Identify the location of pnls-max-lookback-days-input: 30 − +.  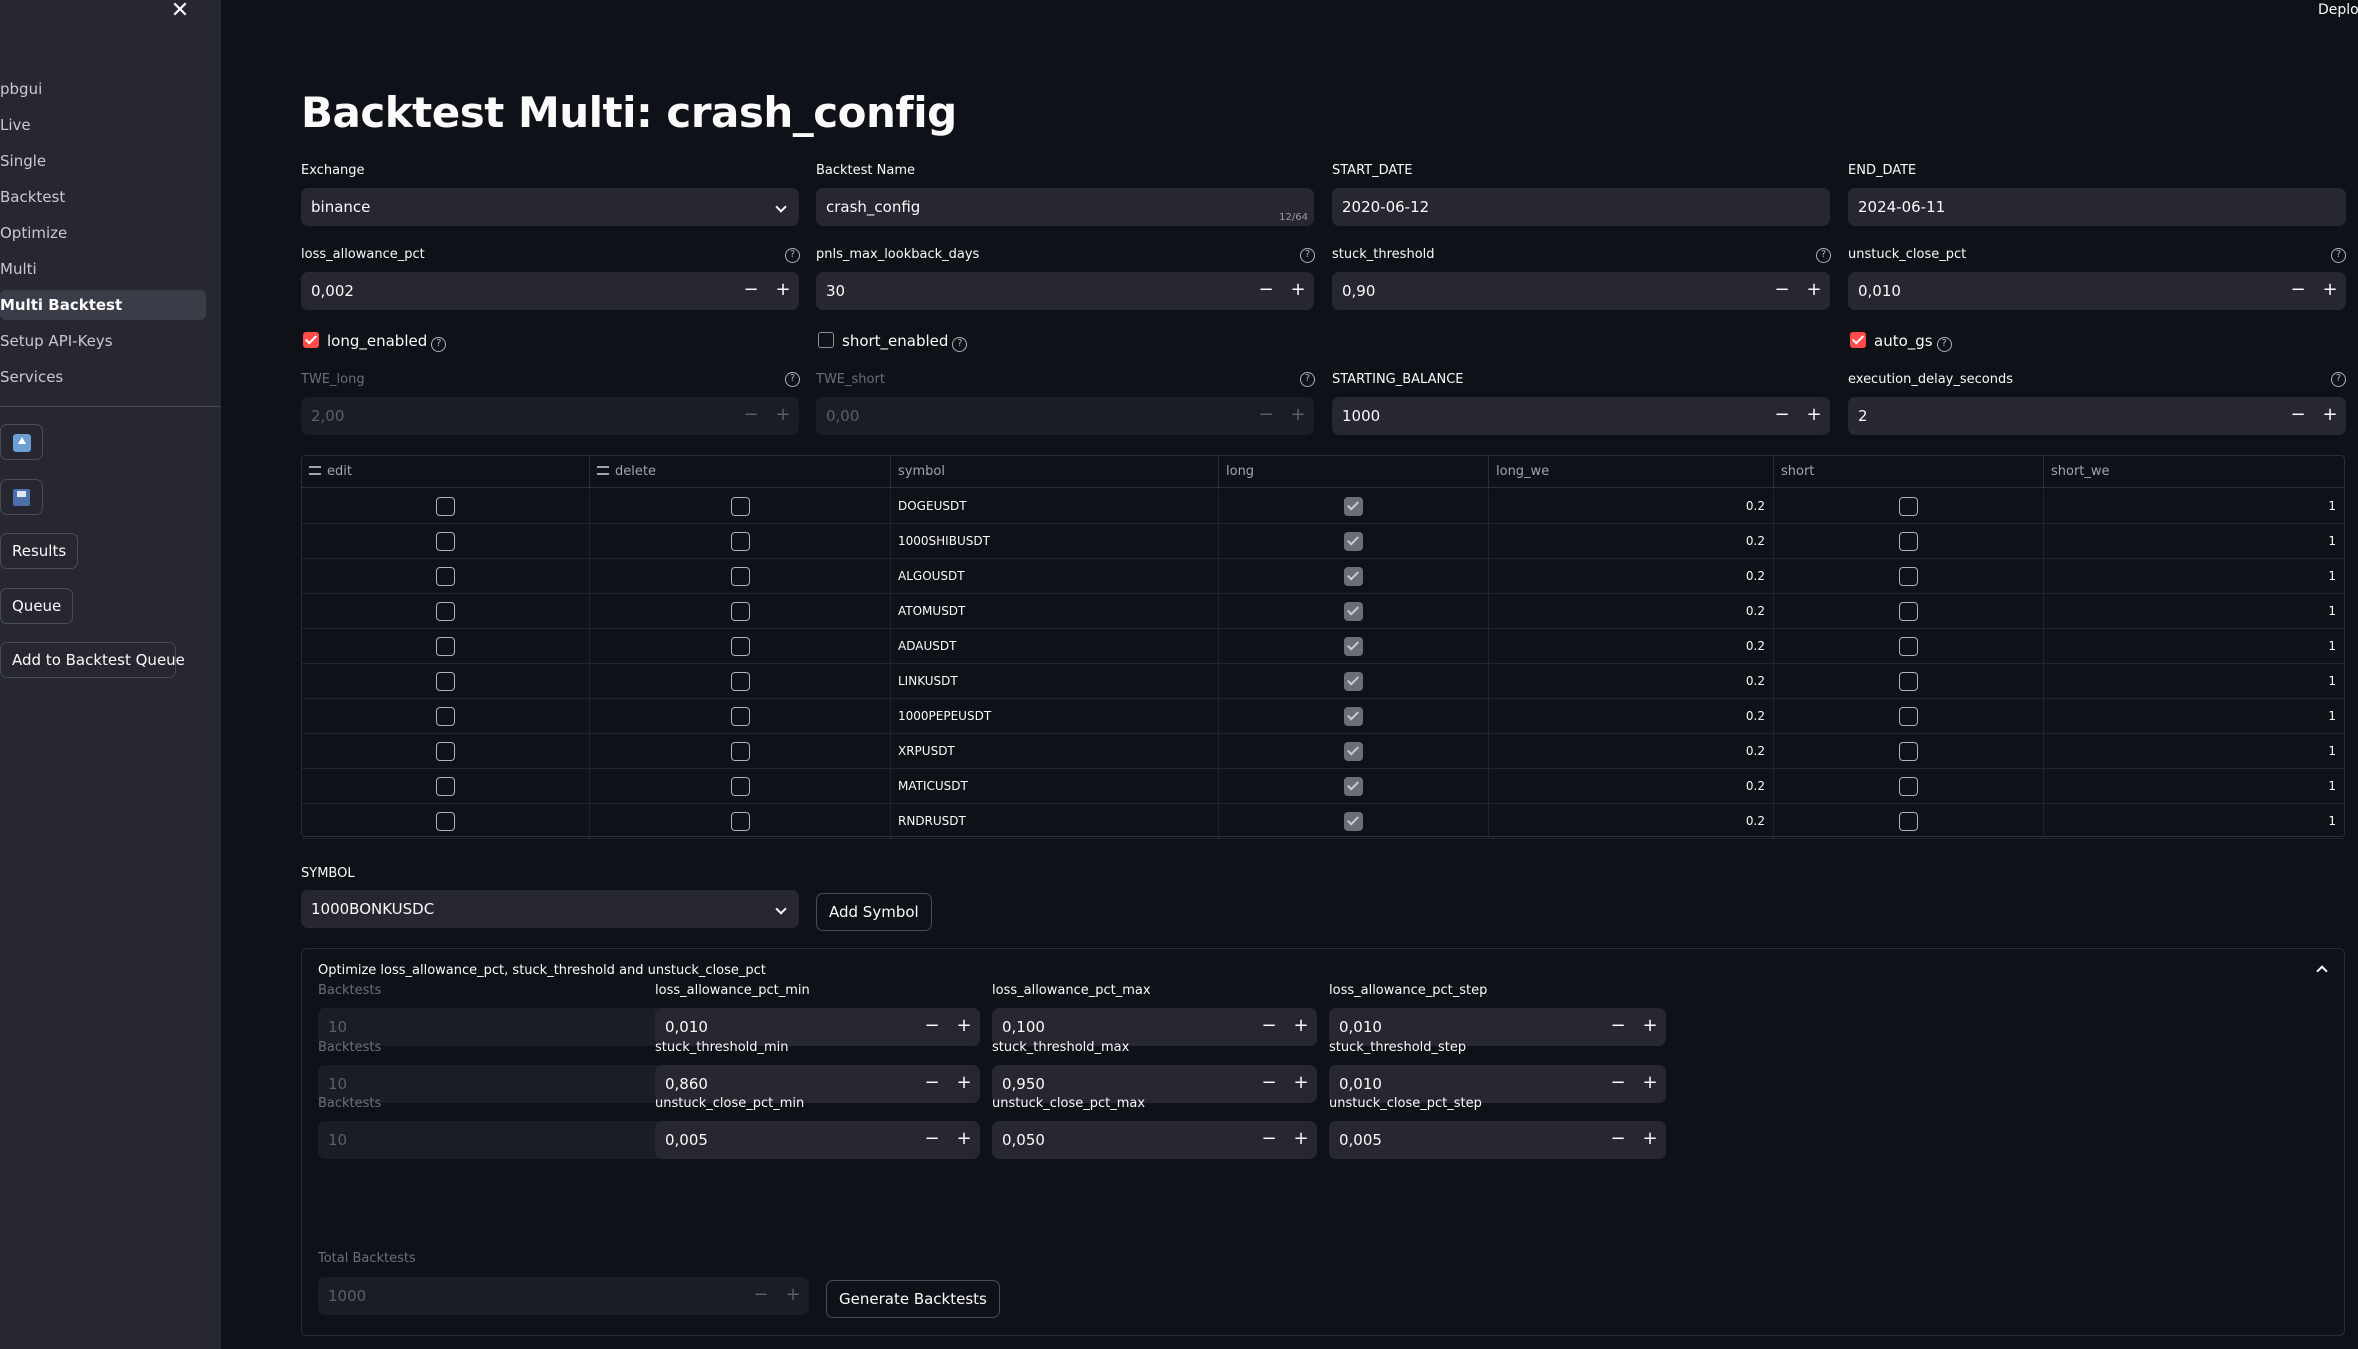
(1065, 291).